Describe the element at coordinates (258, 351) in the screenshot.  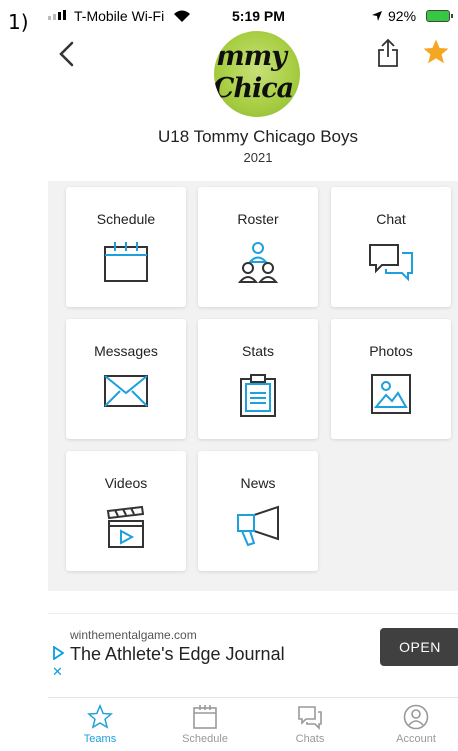
I see `tile-label: Stats` at that location.